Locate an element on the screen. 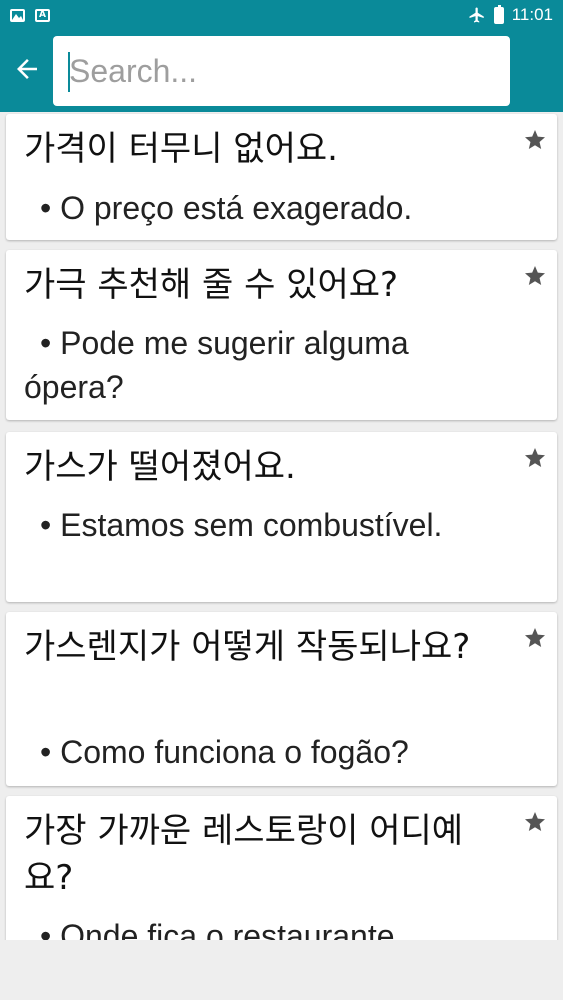 This screenshot has width=563, height=1000. phrase-card: 가격이 터무니 없어요. • O preço está exagerado. is located at coordinates (281, 177).